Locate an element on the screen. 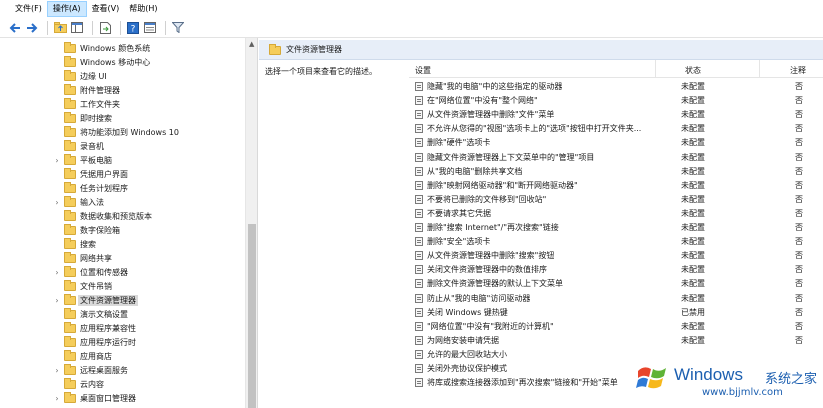 This screenshot has height=408, width=823. policy-row: 关闭文件资源管理器中的数值排序 未配置 否 is located at coordinates (616, 269).